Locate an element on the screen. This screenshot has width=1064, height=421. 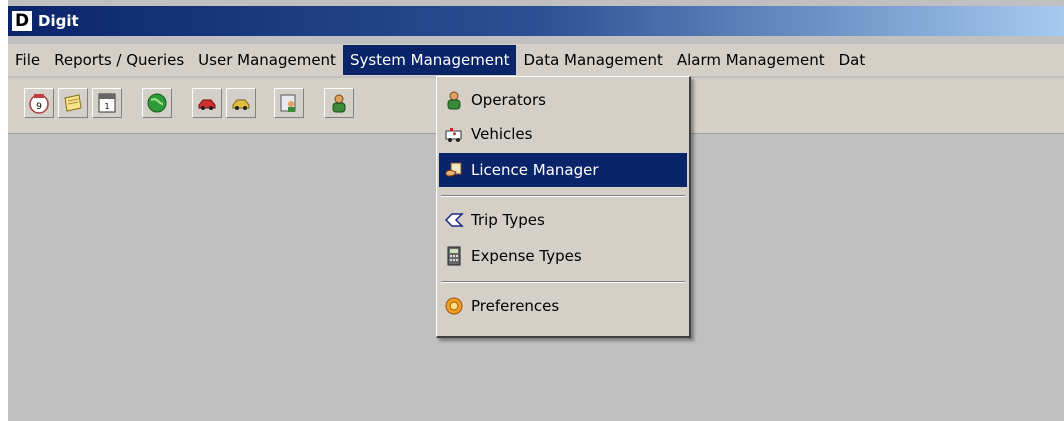
menu-user-management: User Management is located at coordinates (267, 60).